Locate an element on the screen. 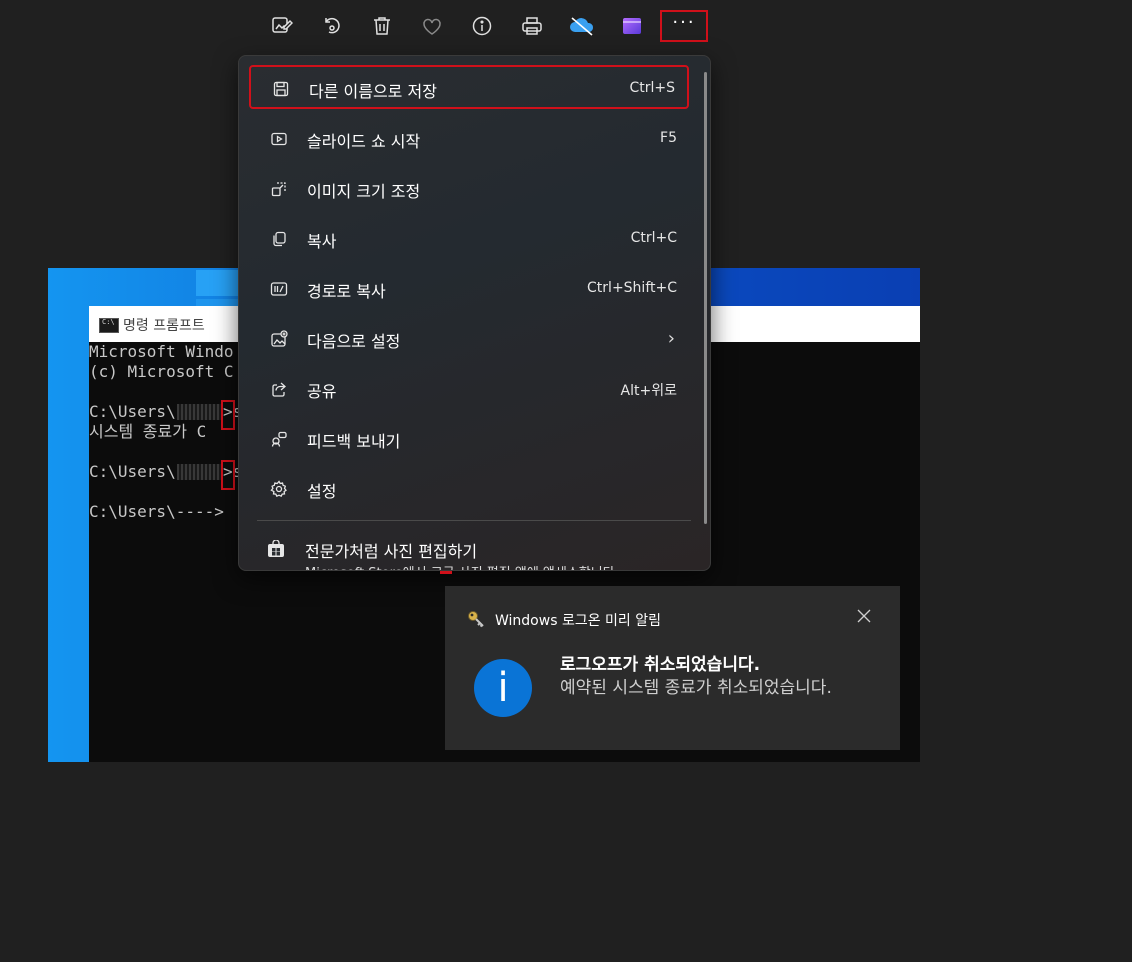 The height and width of the screenshot is (962, 1132). feedback-icon is located at coordinates (279, 439).